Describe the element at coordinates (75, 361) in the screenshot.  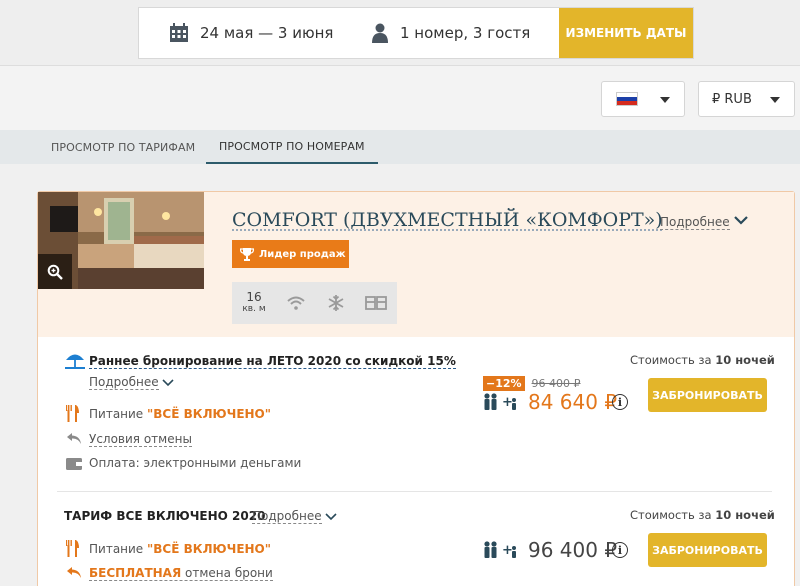
I see `beach-umbrella-icon` at that location.